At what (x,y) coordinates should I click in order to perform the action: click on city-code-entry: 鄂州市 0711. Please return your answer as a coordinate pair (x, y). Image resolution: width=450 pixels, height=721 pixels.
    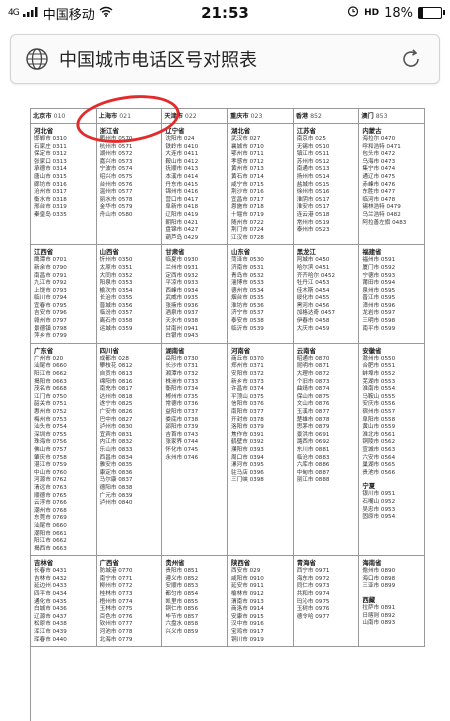
    Looking at the image, I should click on (247, 154).